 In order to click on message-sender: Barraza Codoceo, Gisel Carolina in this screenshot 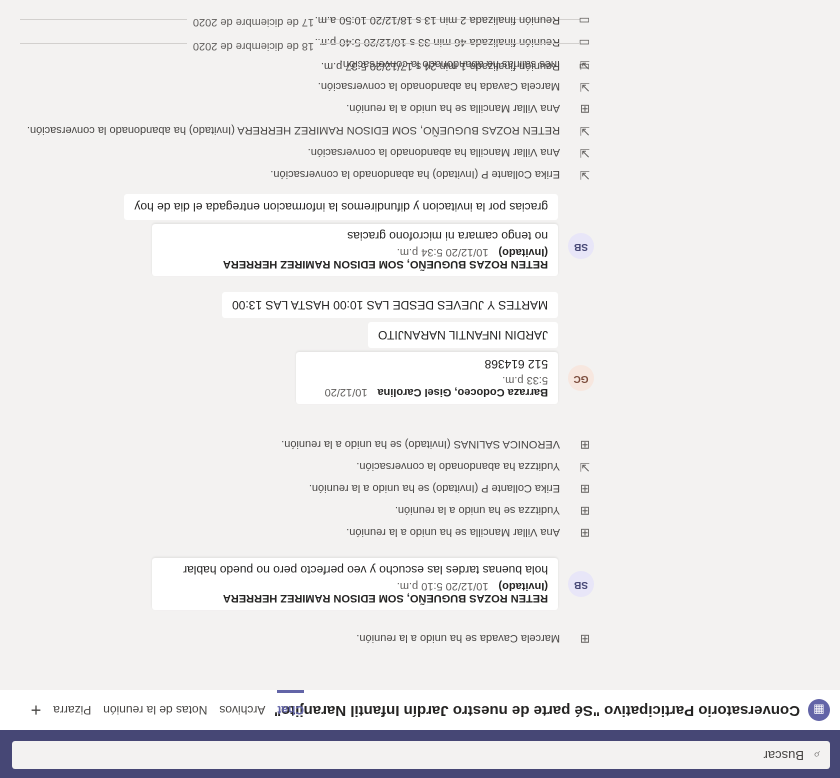, I will do `click(462, 392)`.